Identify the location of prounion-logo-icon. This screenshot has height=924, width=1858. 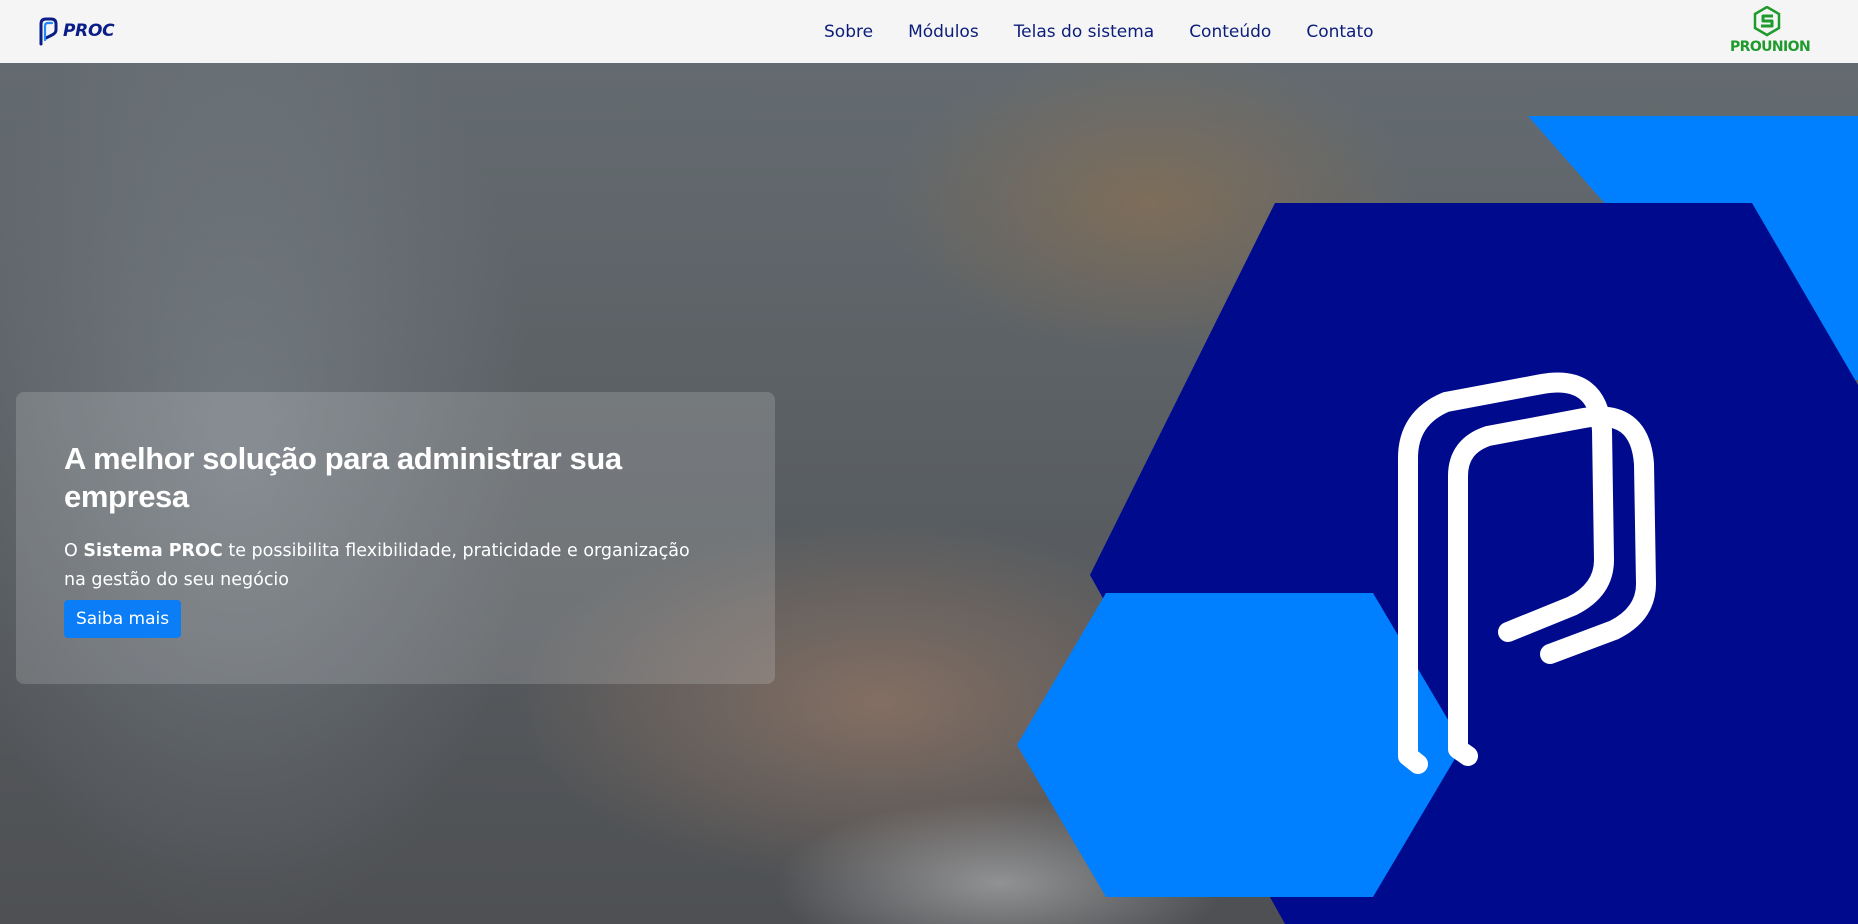
(1767, 21).